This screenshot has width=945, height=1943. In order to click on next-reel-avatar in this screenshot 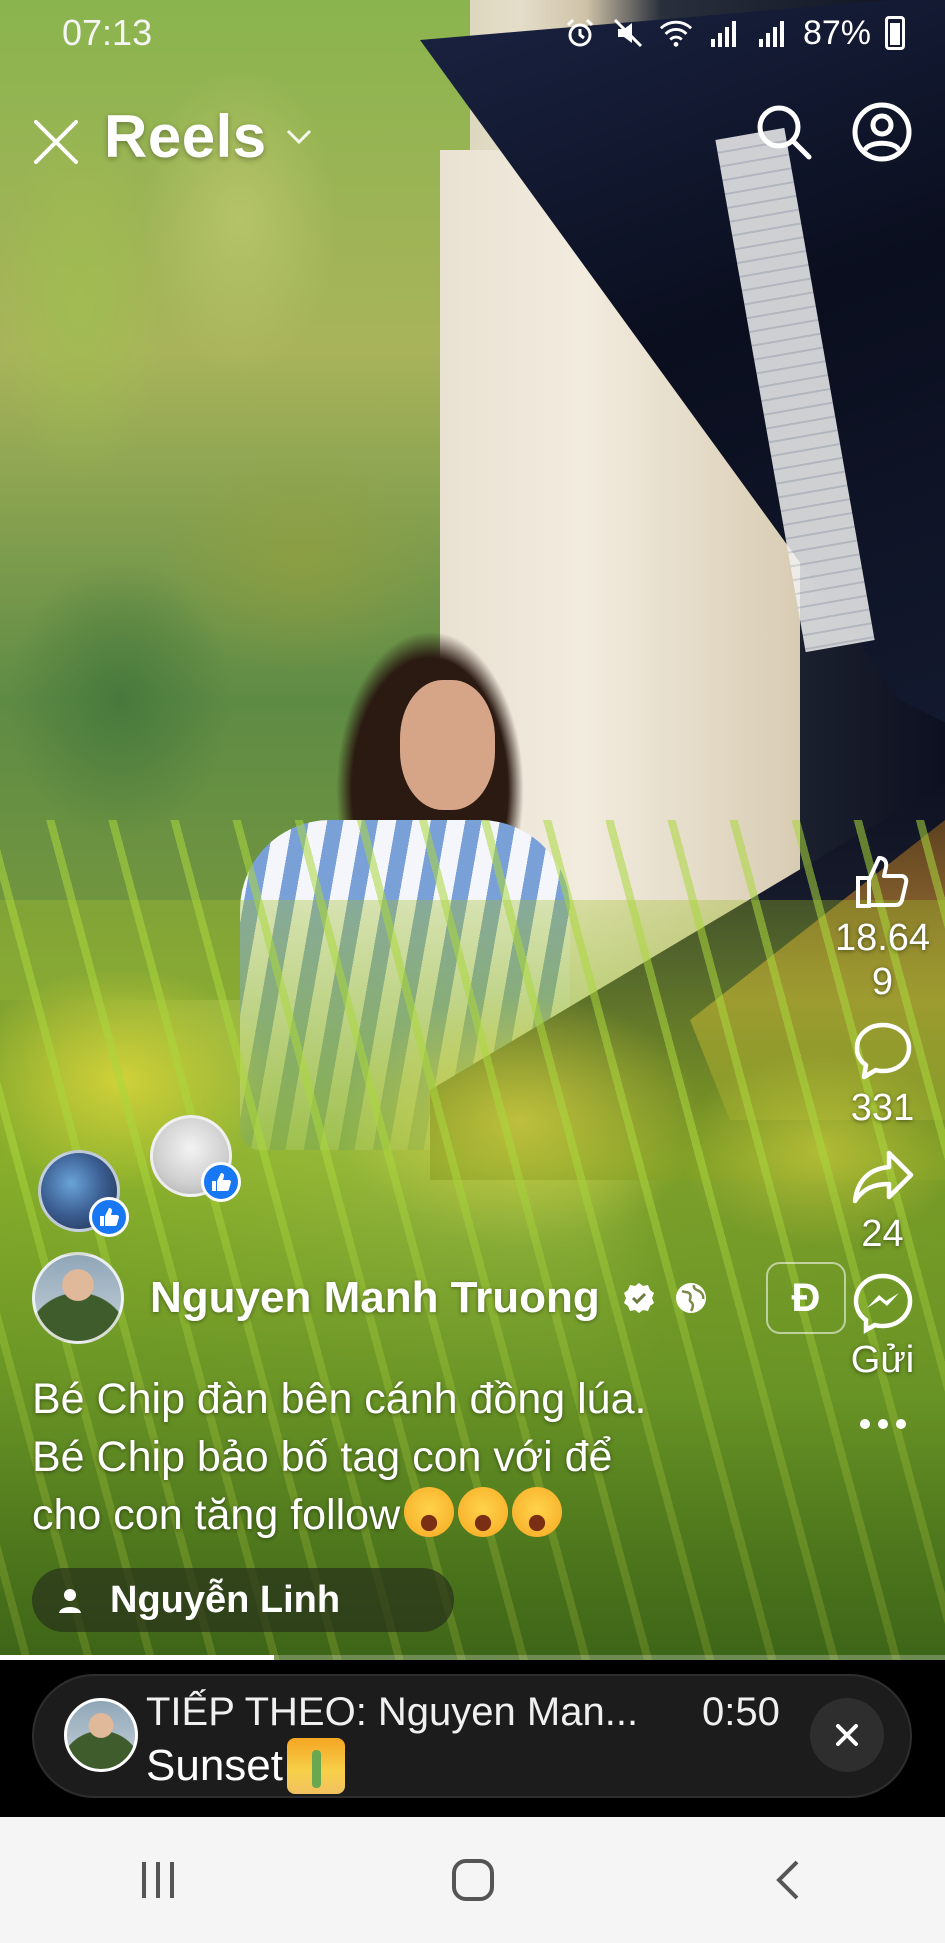, I will do `click(101, 1735)`.